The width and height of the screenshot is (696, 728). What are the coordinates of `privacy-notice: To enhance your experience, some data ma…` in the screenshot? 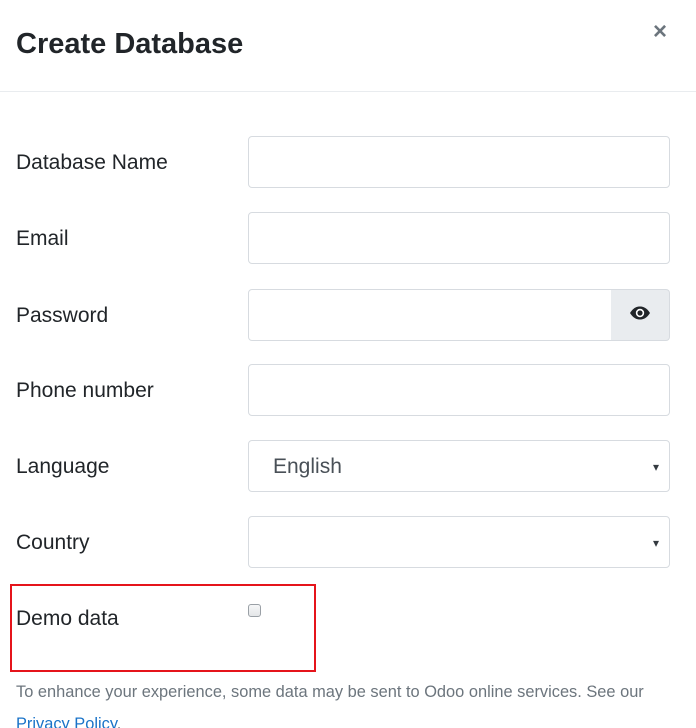 It's located at (352, 702).